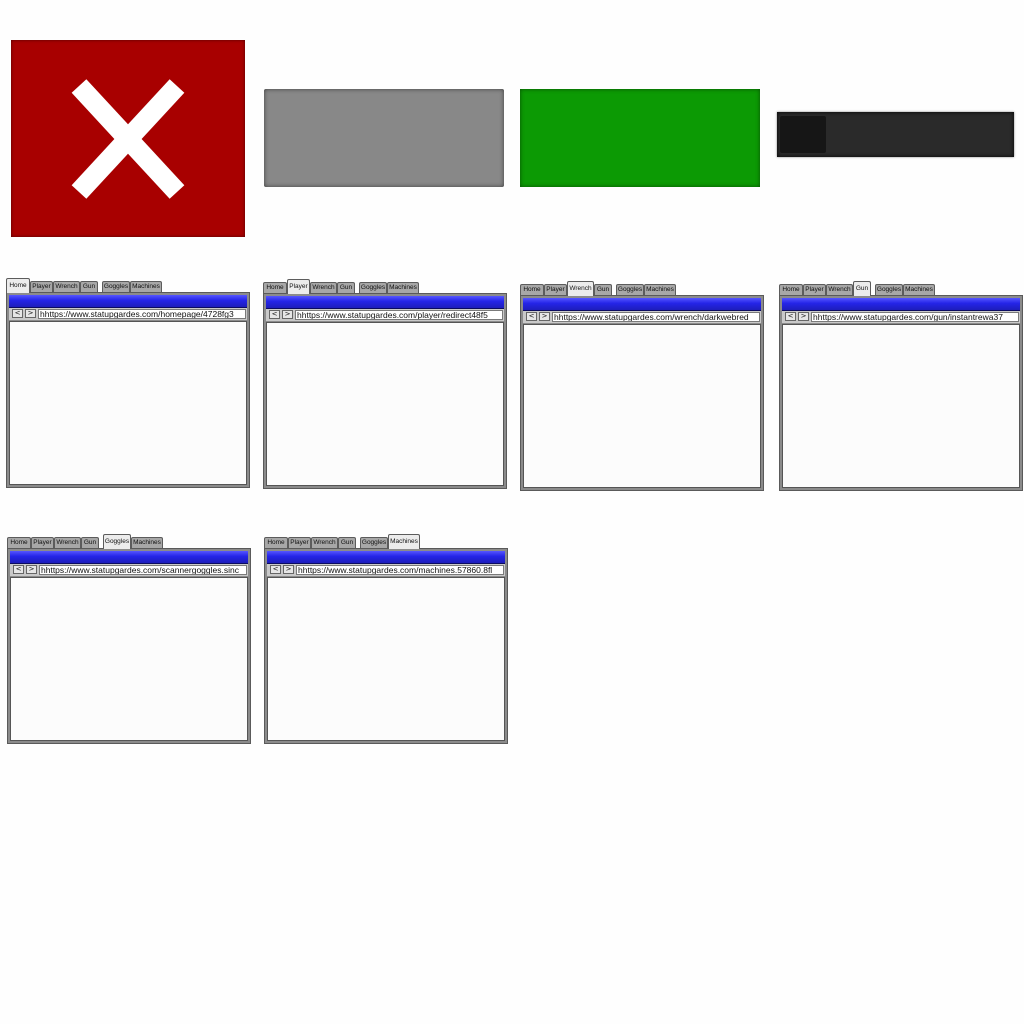 This screenshot has height=1024, width=1024. Describe the element at coordinates (803, 134) in the screenshot. I see `progress-fill` at that location.